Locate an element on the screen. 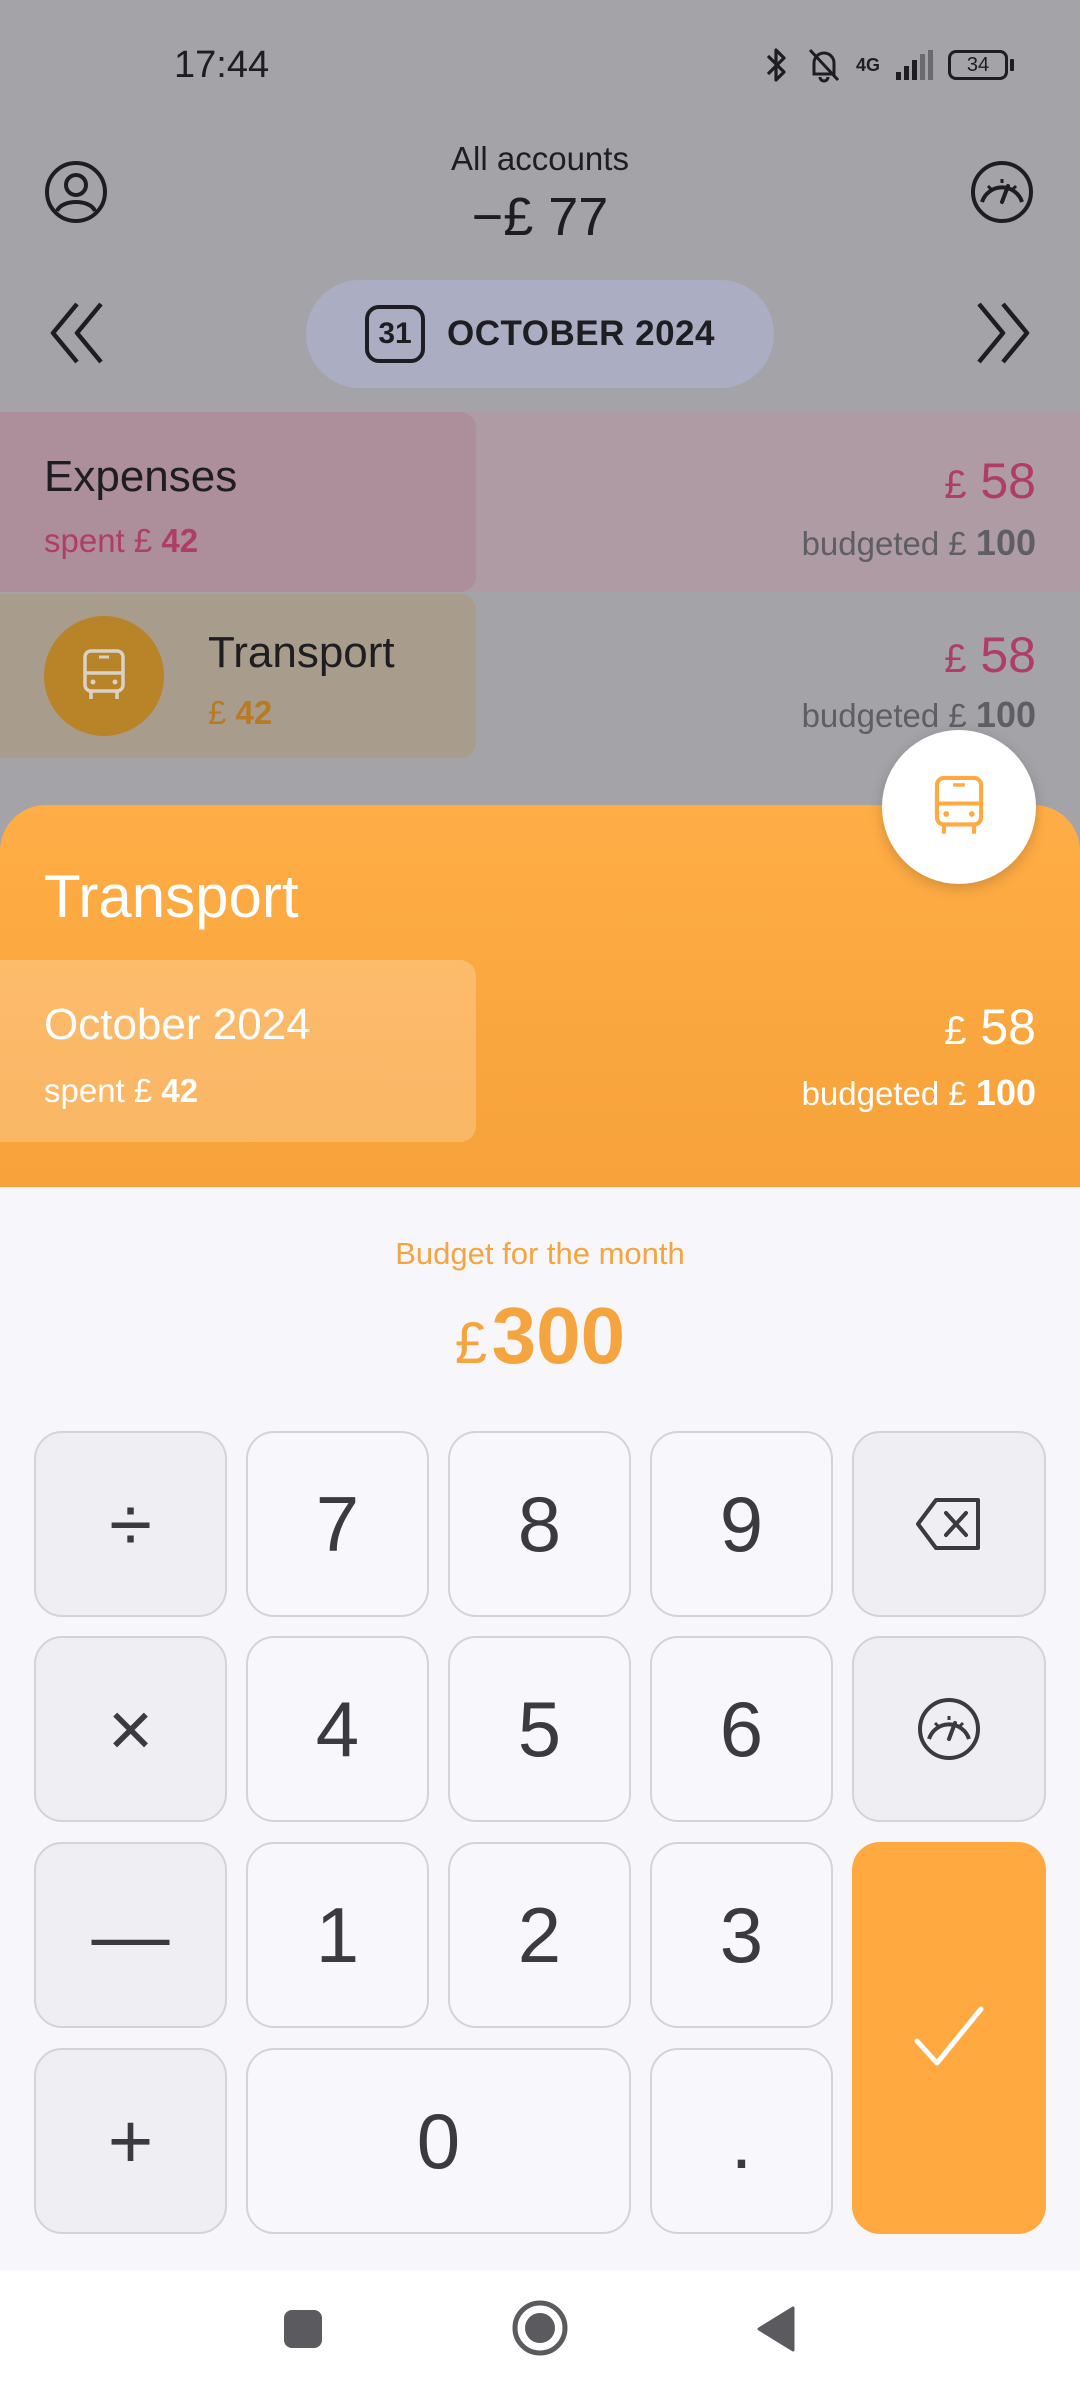 This screenshot has height=2400, width=1080. decimal-key: . is located at coordinates (741, 2141).